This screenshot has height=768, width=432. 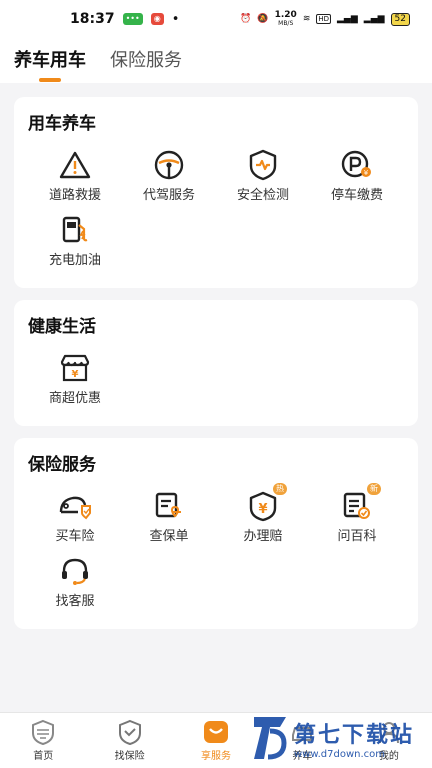 What do you see at coordinates (129, 732) in the screenshot?
I see `shield-check-icon` at bounding box center [129, 732].